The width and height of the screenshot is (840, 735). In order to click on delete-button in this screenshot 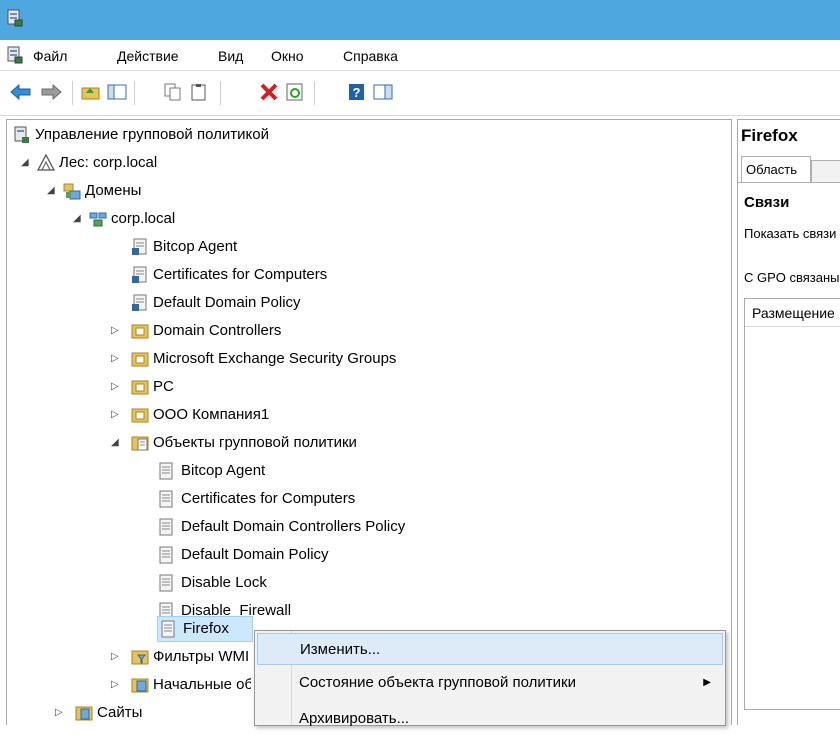, I will do `click(269, 92)`.